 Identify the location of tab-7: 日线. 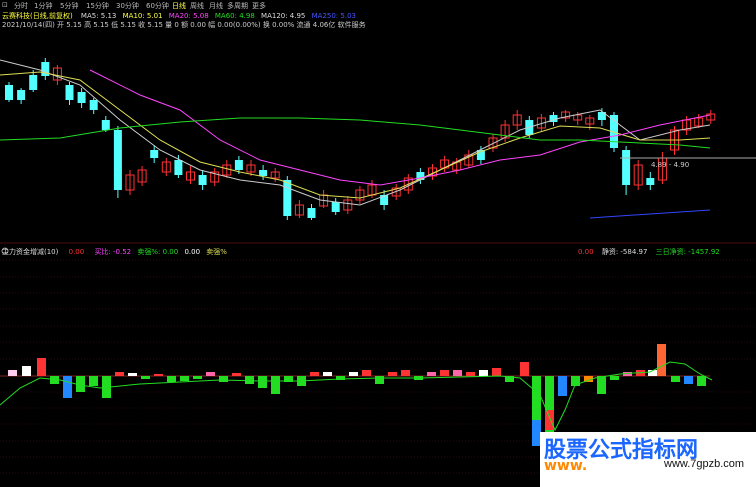
(179, 6).